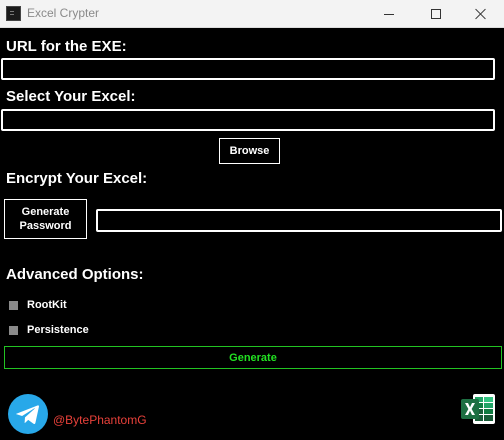 The image size is (504, 440). What do you see at coordinates (63, 13) in the screenshot?
I see `window-title: Excel Crypter` at bounding box center [63, 13].